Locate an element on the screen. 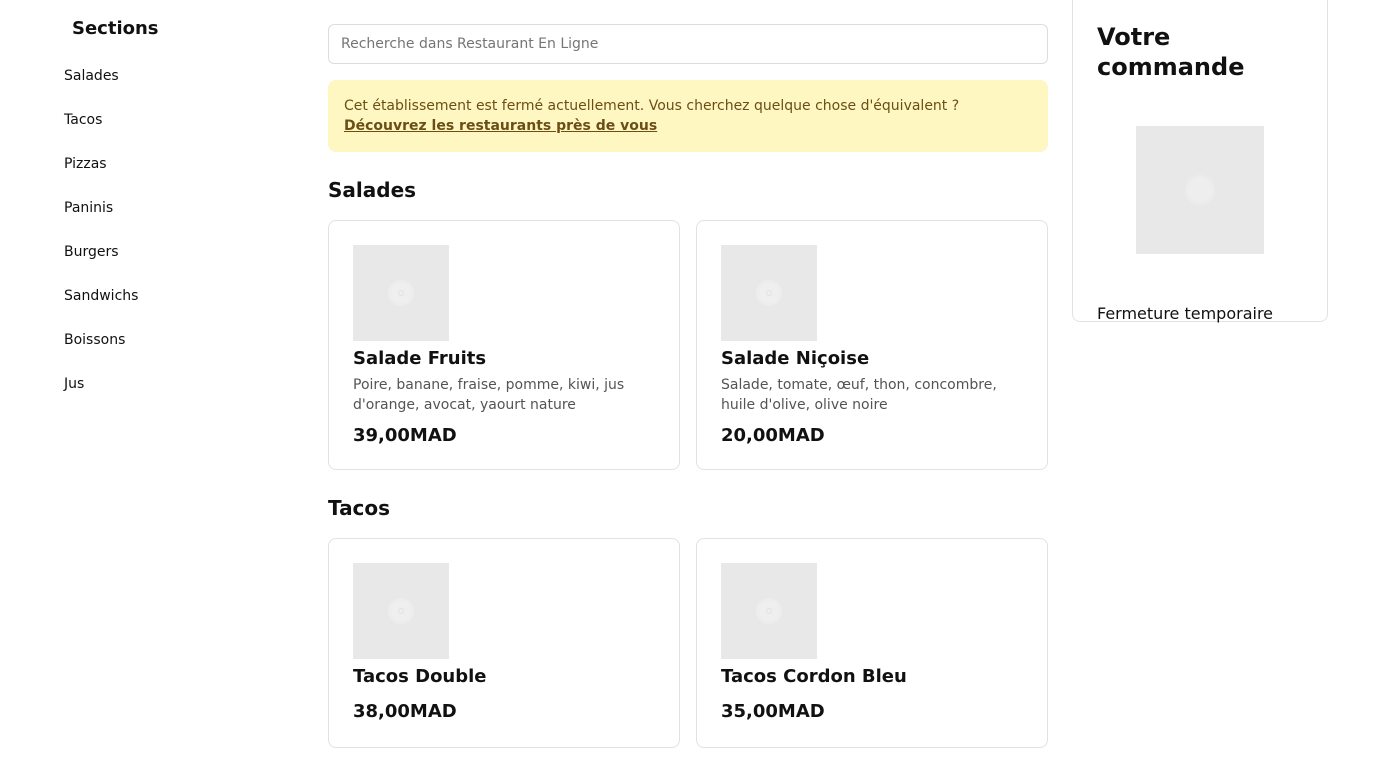 The image size is (1376, 772). item-name: Tacos Double is located at coordinates (420, 676).